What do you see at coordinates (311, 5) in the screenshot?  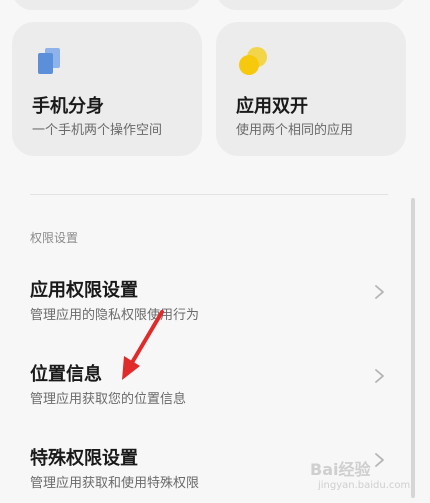 I see `card-top-right` at bounding box center [311, 5].